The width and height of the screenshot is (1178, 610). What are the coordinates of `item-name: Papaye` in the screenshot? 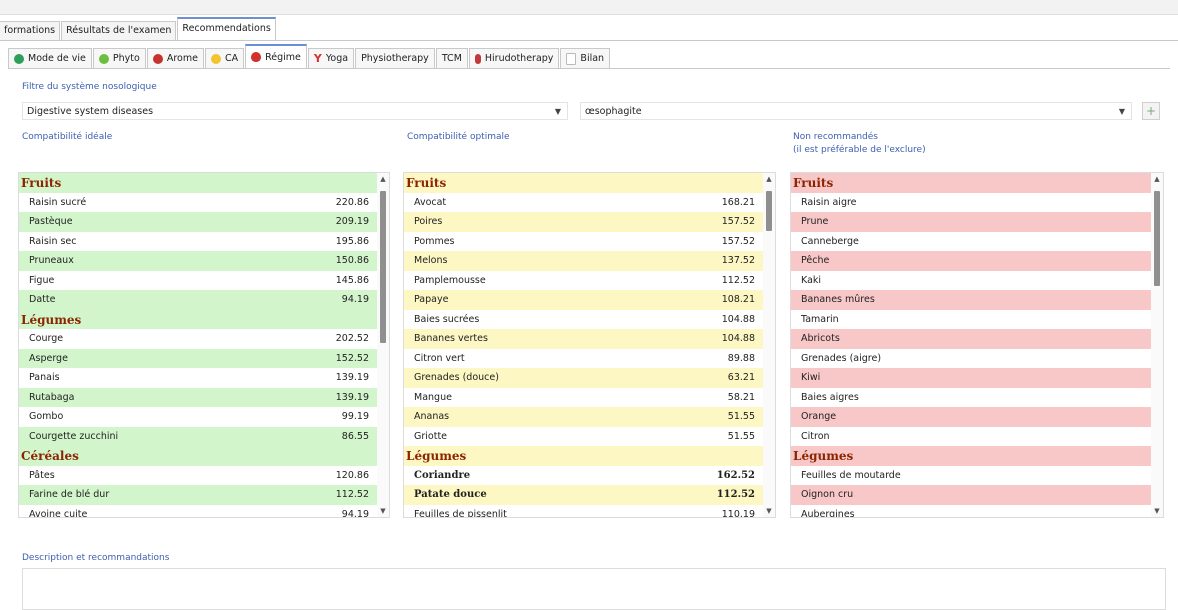 It's located at (431, 299).